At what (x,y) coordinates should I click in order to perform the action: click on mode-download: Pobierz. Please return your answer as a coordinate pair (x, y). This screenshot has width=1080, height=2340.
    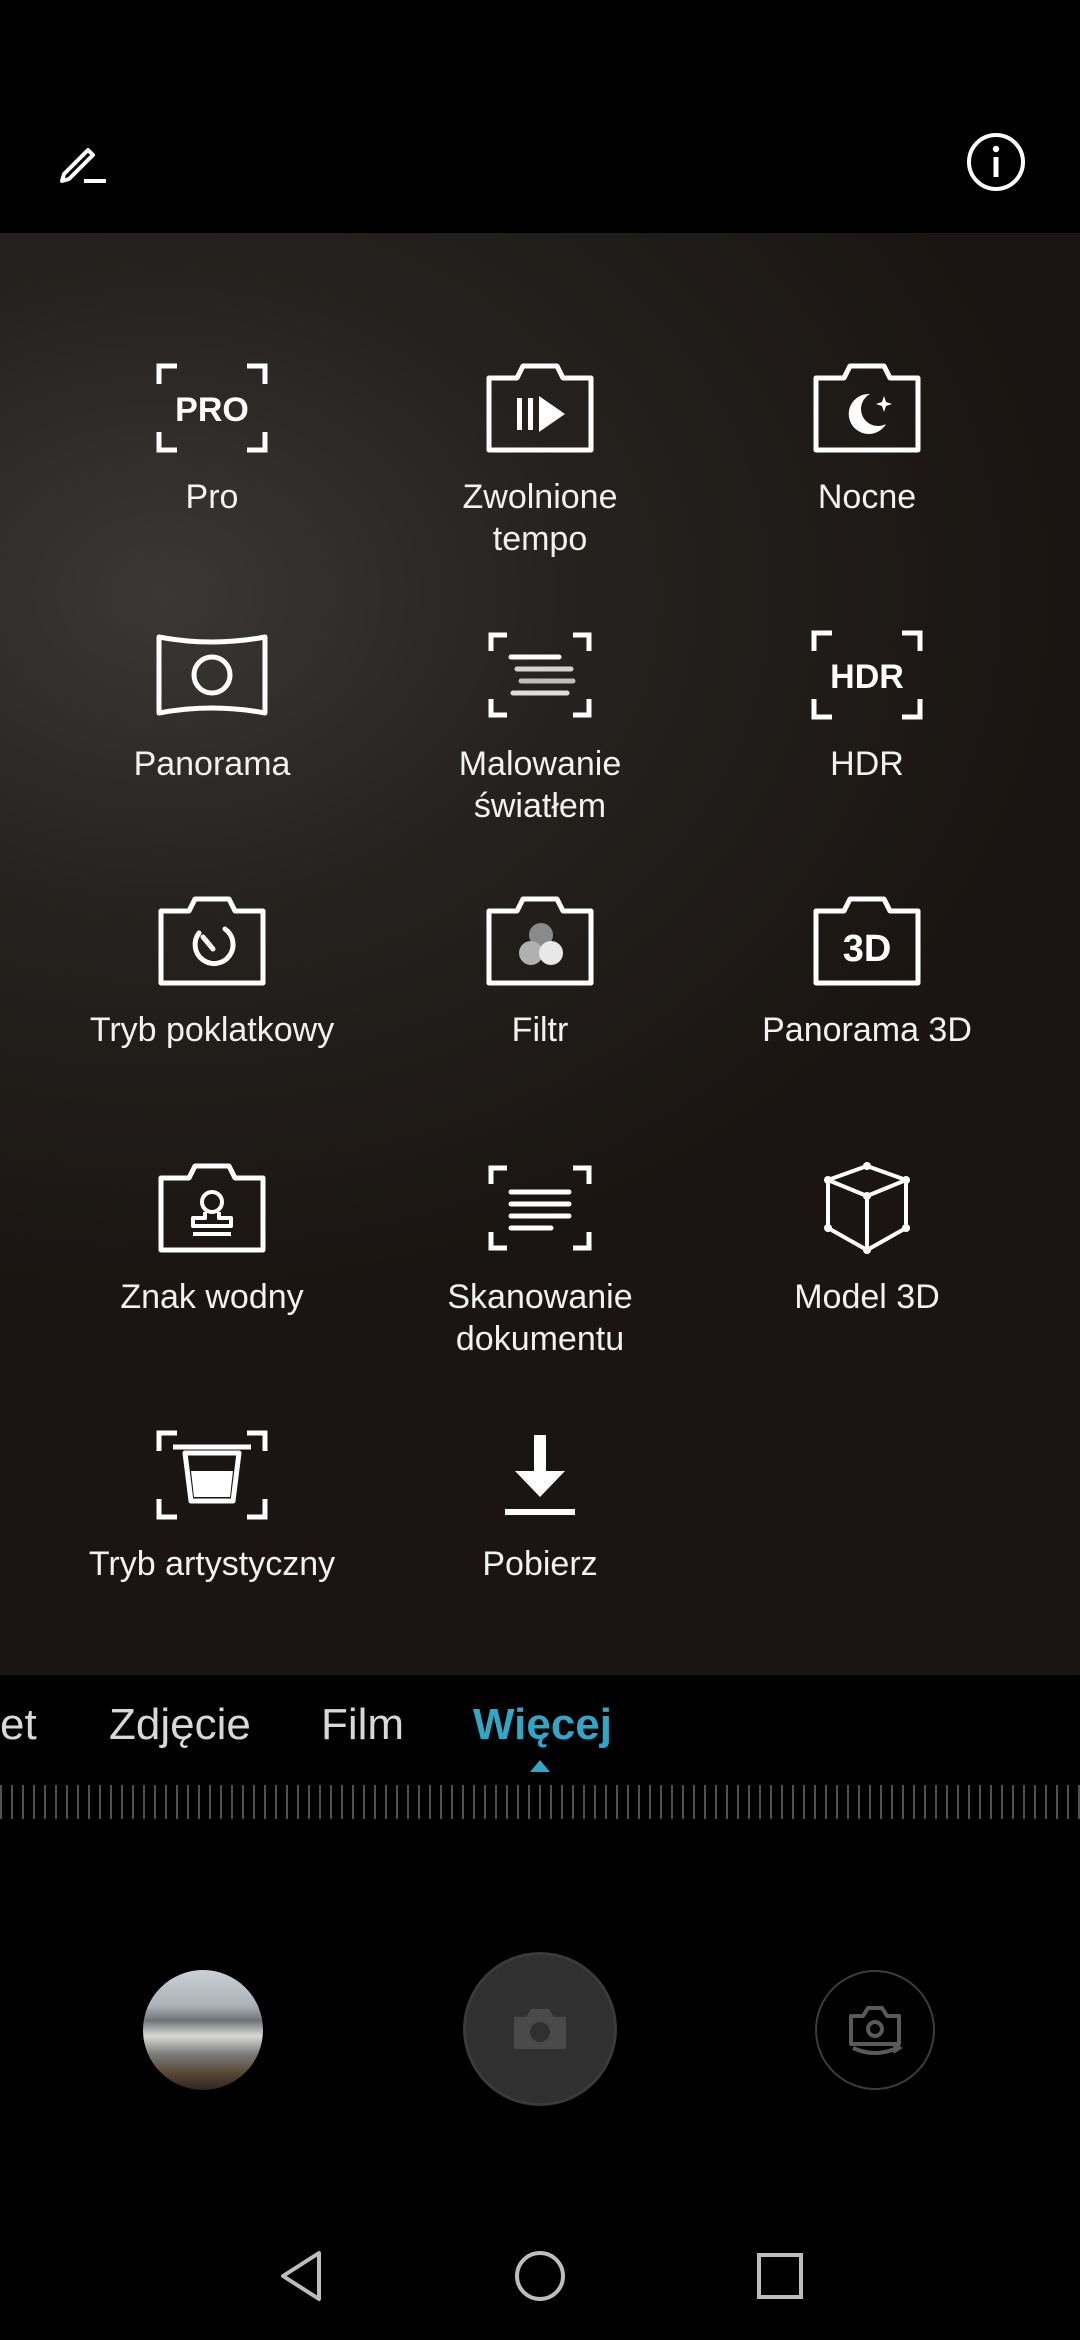
    Looking at the image, I should click on (540, 1505).